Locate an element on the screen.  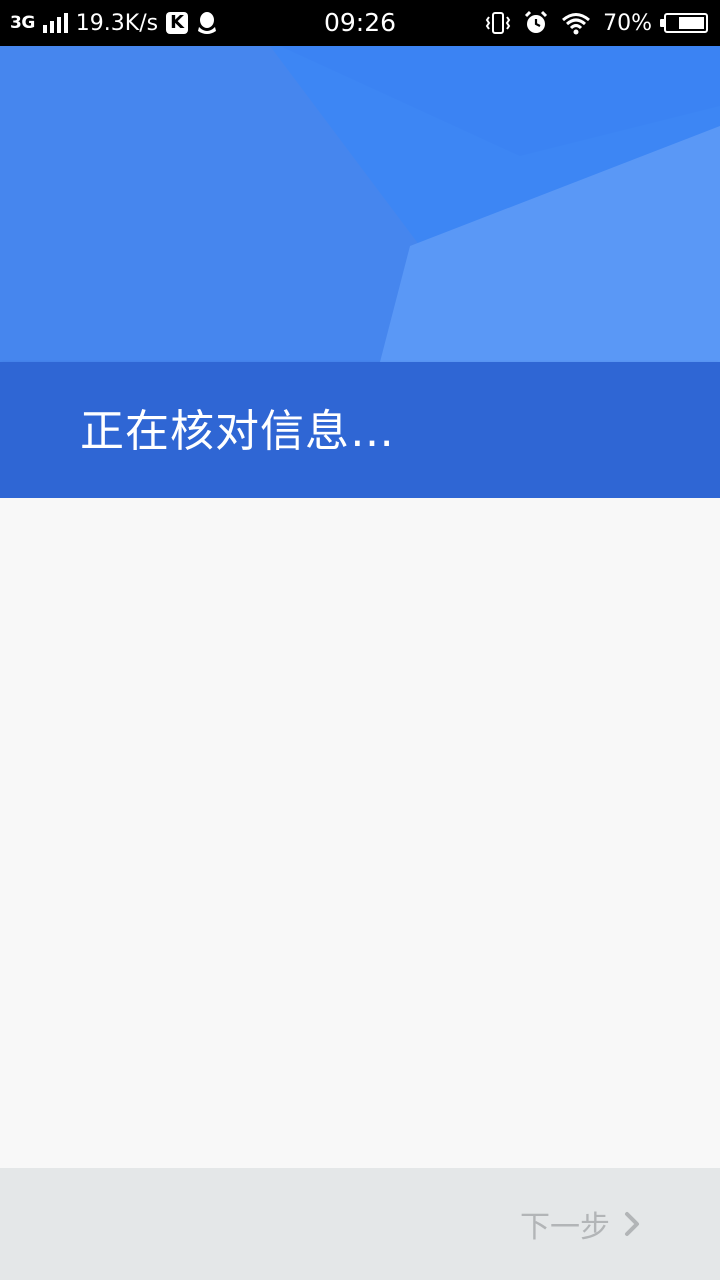
vibrate-icon is located at coordinates (498, 23).